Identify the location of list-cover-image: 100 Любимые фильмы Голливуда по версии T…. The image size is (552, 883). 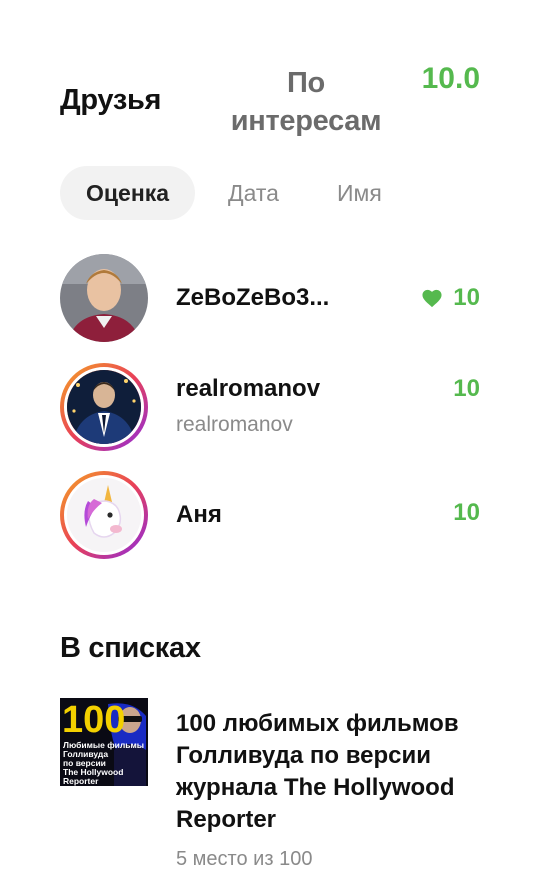
(104, 742).